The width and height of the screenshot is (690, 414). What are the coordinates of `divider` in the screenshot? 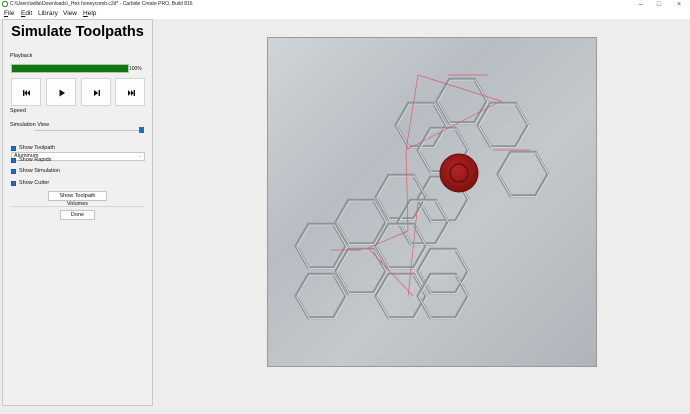 It's located at (78, 206).